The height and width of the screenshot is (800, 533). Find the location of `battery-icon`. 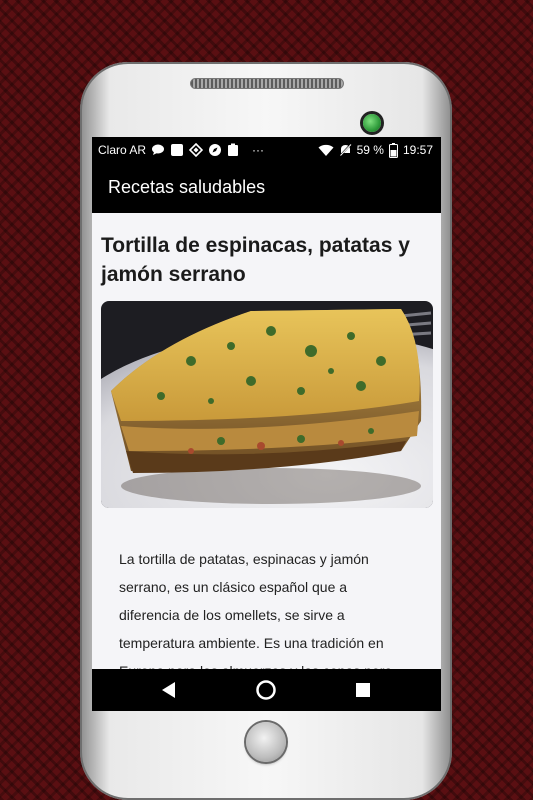

battery-icon is located at coordinates (393, 150).